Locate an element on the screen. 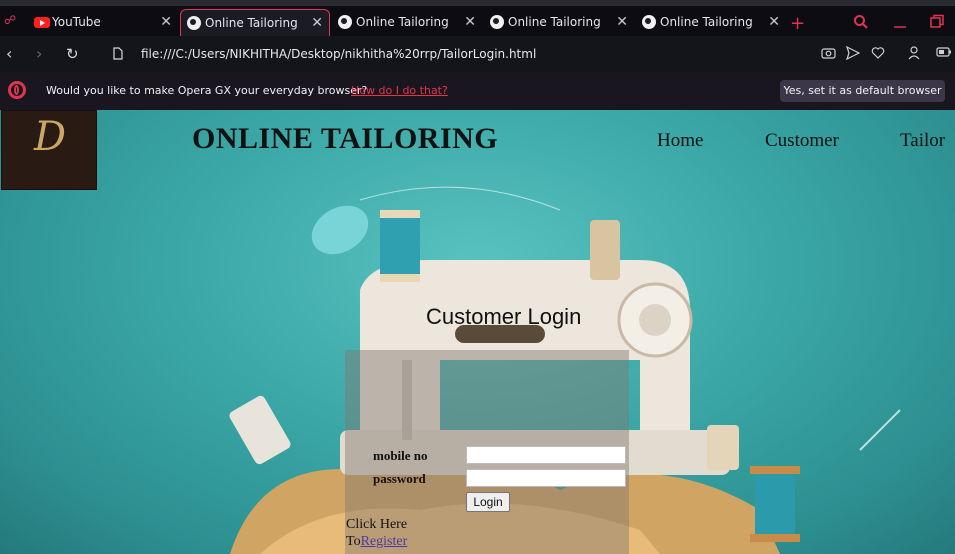 This screenshot has width=955, height=554. gx-controller-icon: ☍ is located at coordinates (12, 20).